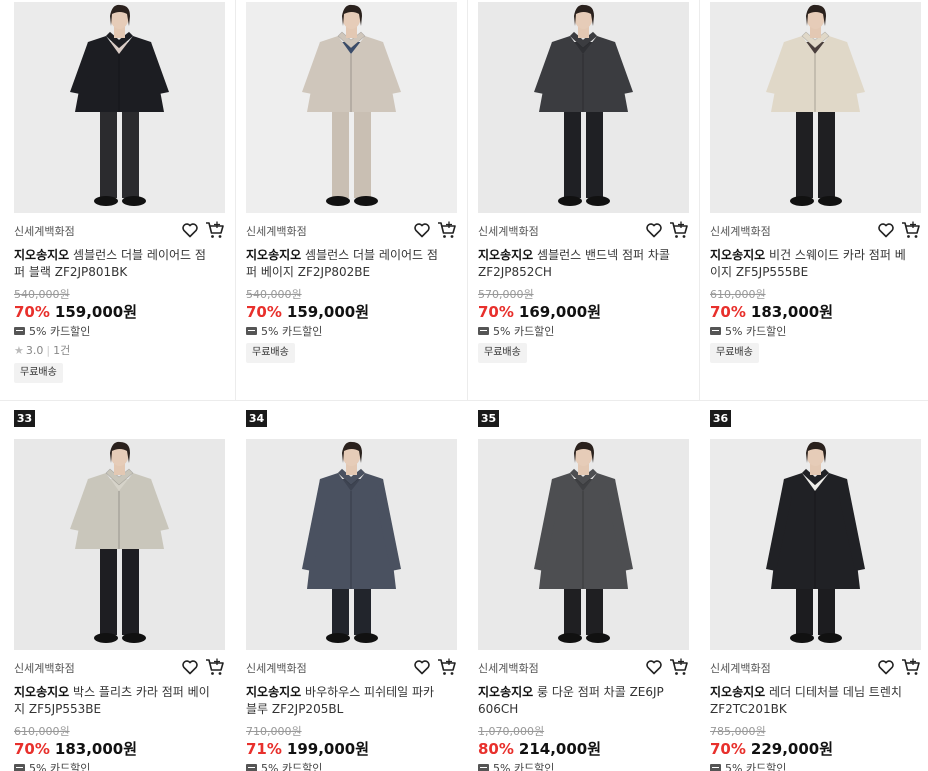 The height and width of the screenshot is (771, 928). I want to click on price-row: 71% 199,000원, so click(307, 748).